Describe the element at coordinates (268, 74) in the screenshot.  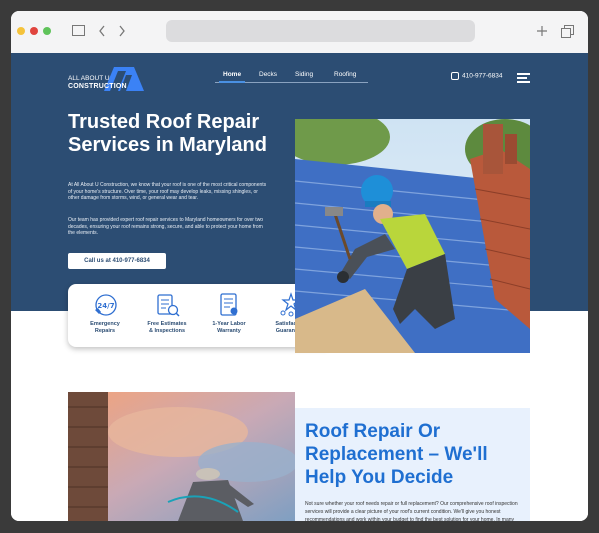
I see `nav-item-decks: Decks` at that location.